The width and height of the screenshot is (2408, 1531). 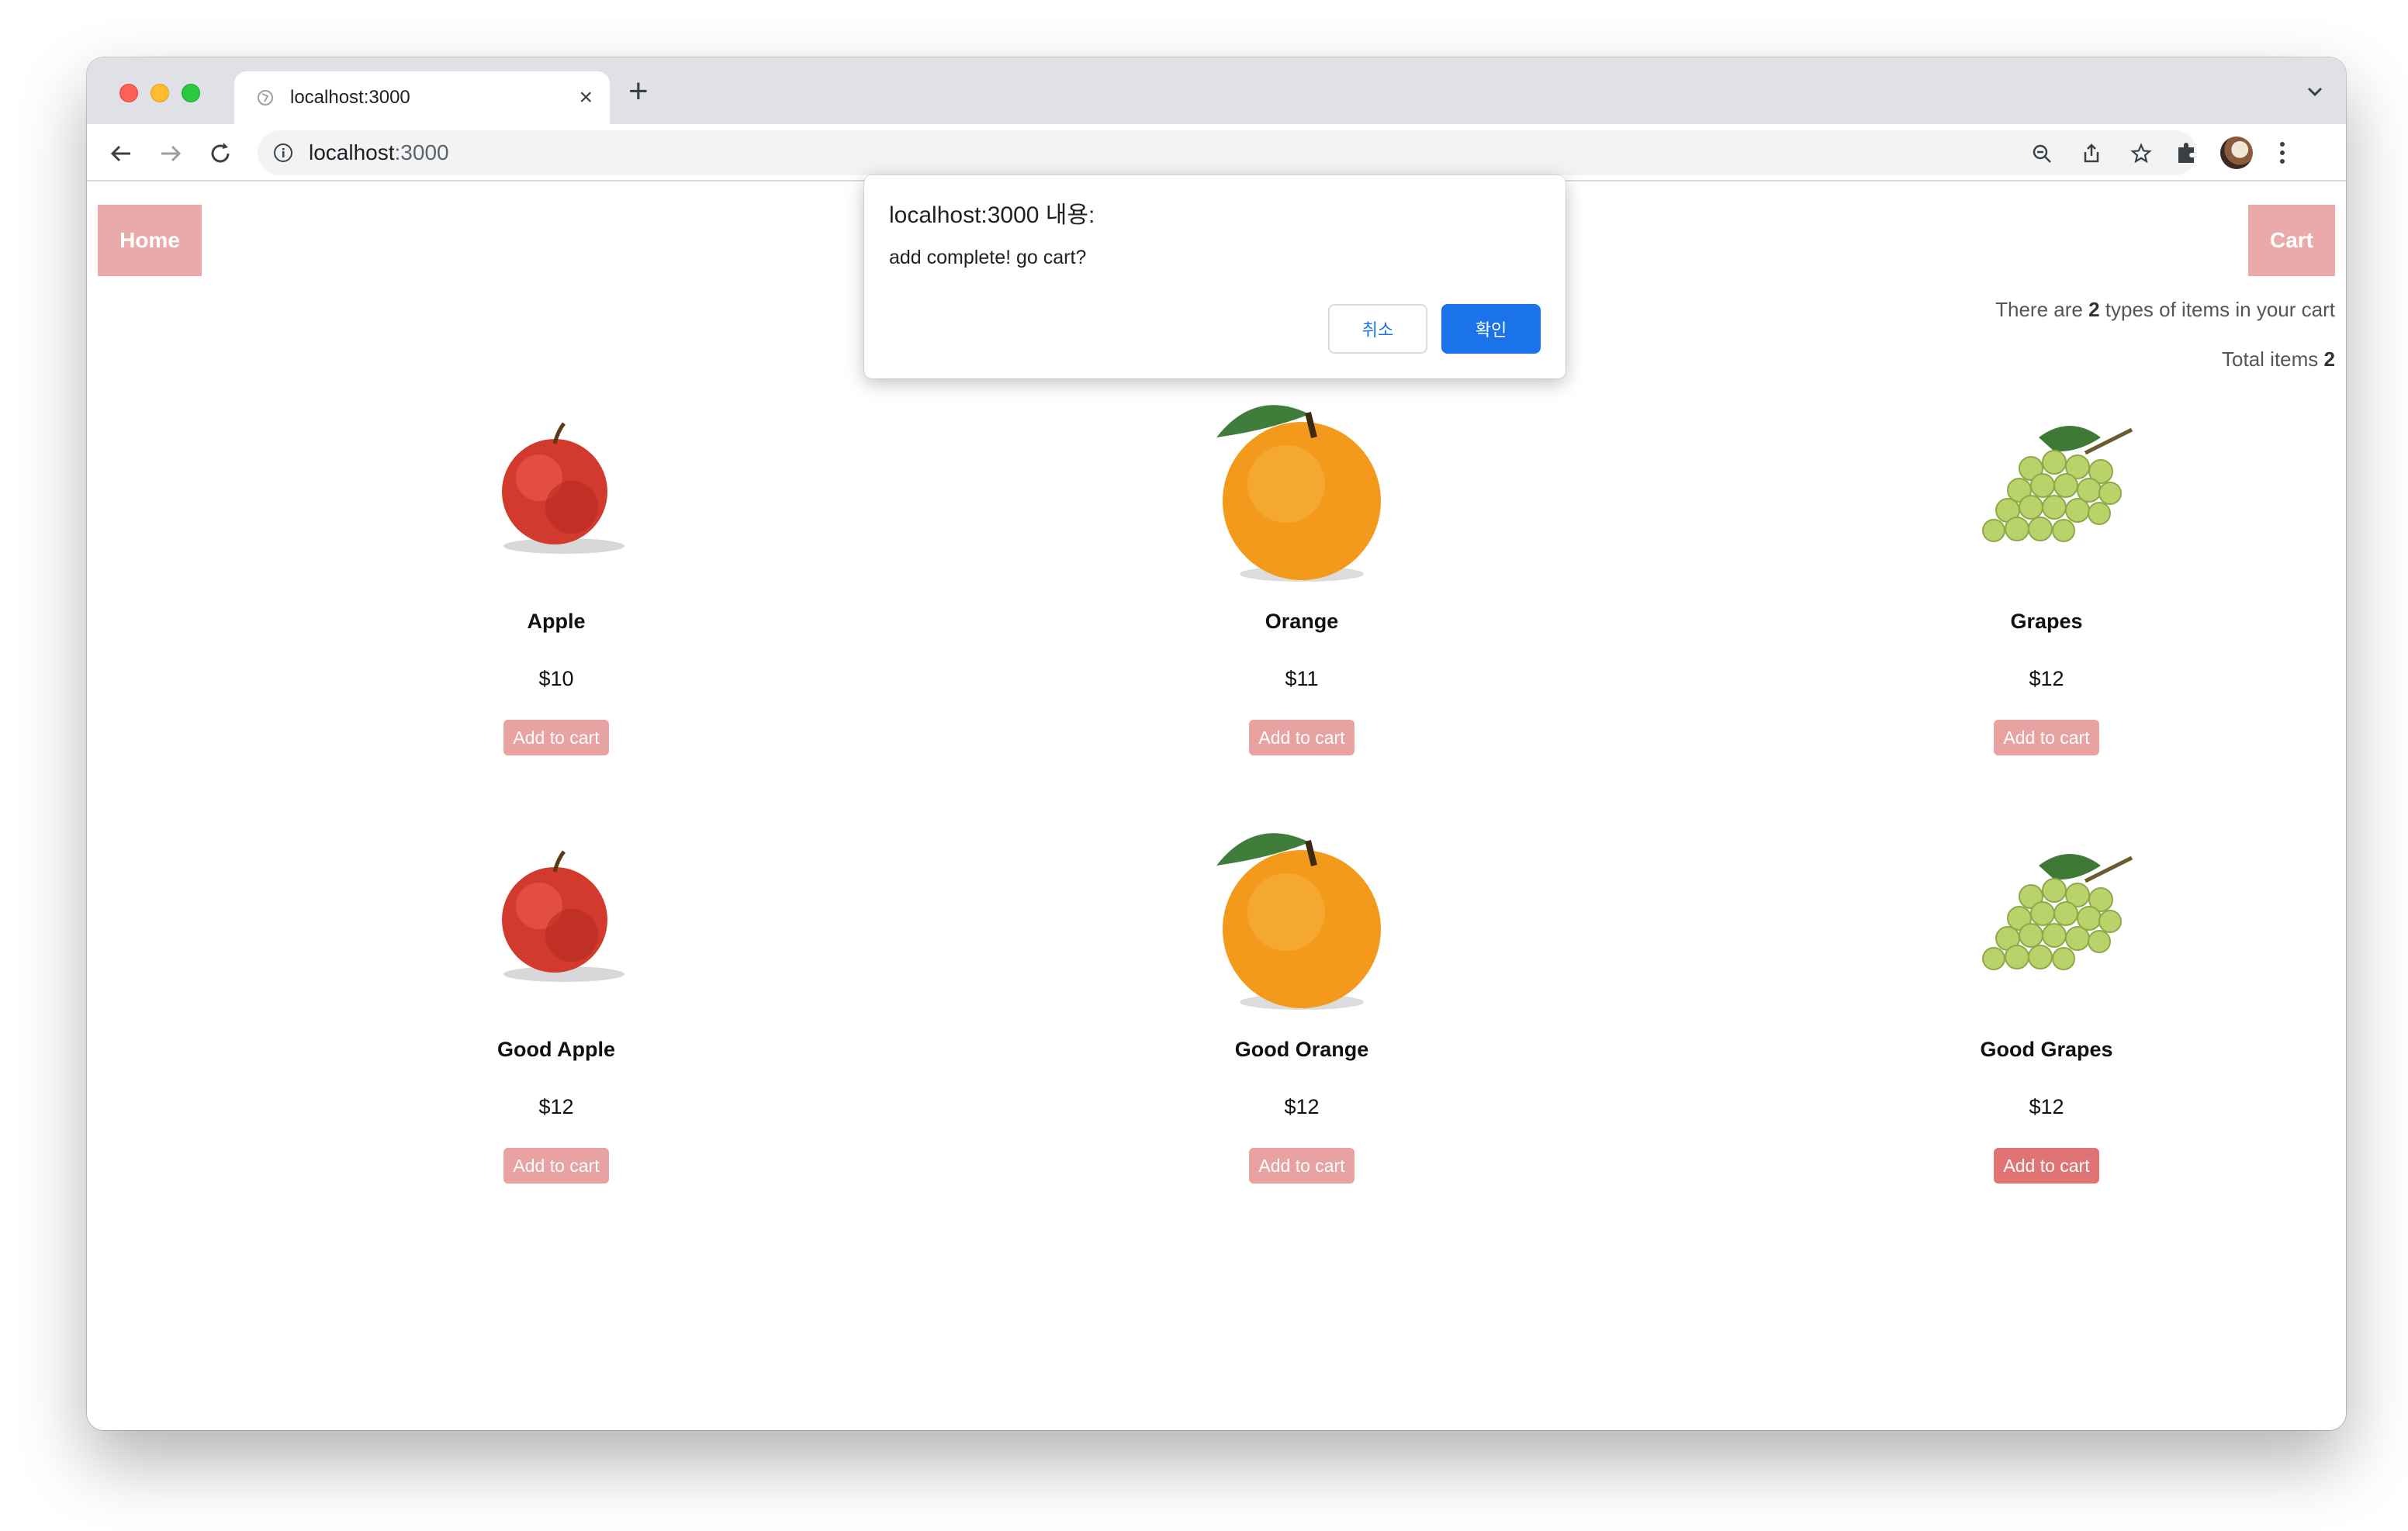 What do you see at coordinates (2278, 359) in the screenshot?
I see `cart-total-summary: Total items 2` at bounding box center [2278, 359].